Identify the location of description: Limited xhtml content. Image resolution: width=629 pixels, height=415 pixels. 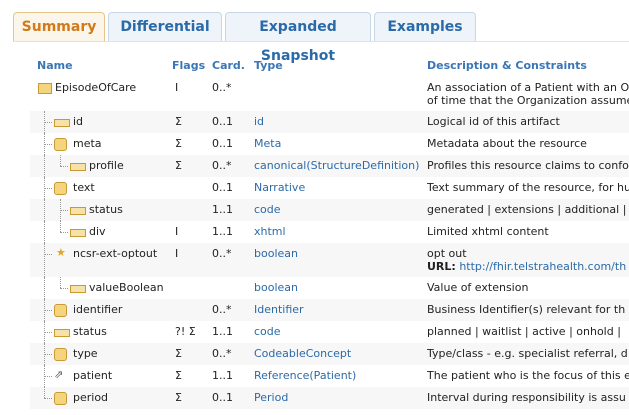
(488, 231).